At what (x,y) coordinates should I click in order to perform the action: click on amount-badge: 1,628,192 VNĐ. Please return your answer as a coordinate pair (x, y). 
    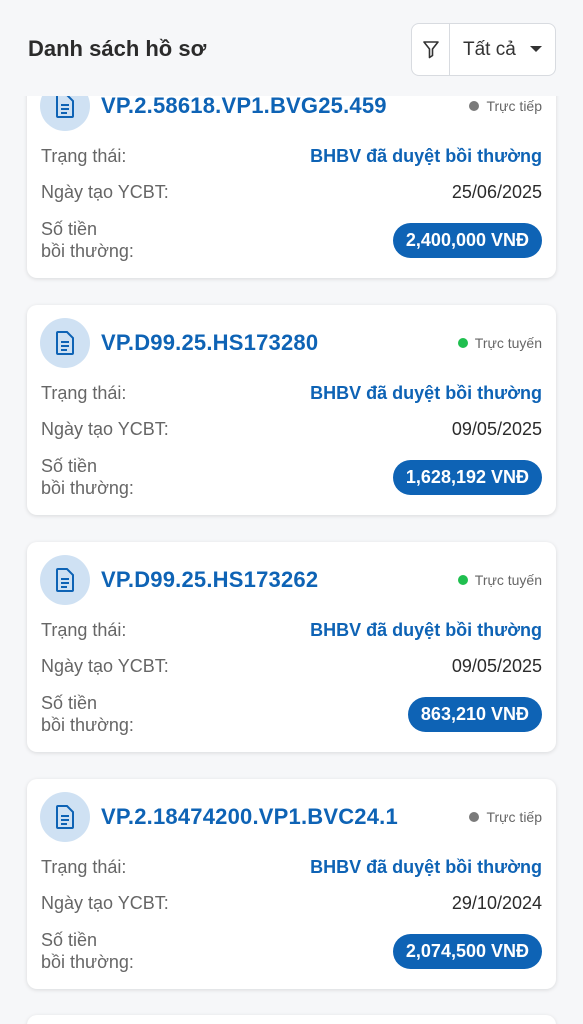
    Looking at the image, I should click on (467, 477).